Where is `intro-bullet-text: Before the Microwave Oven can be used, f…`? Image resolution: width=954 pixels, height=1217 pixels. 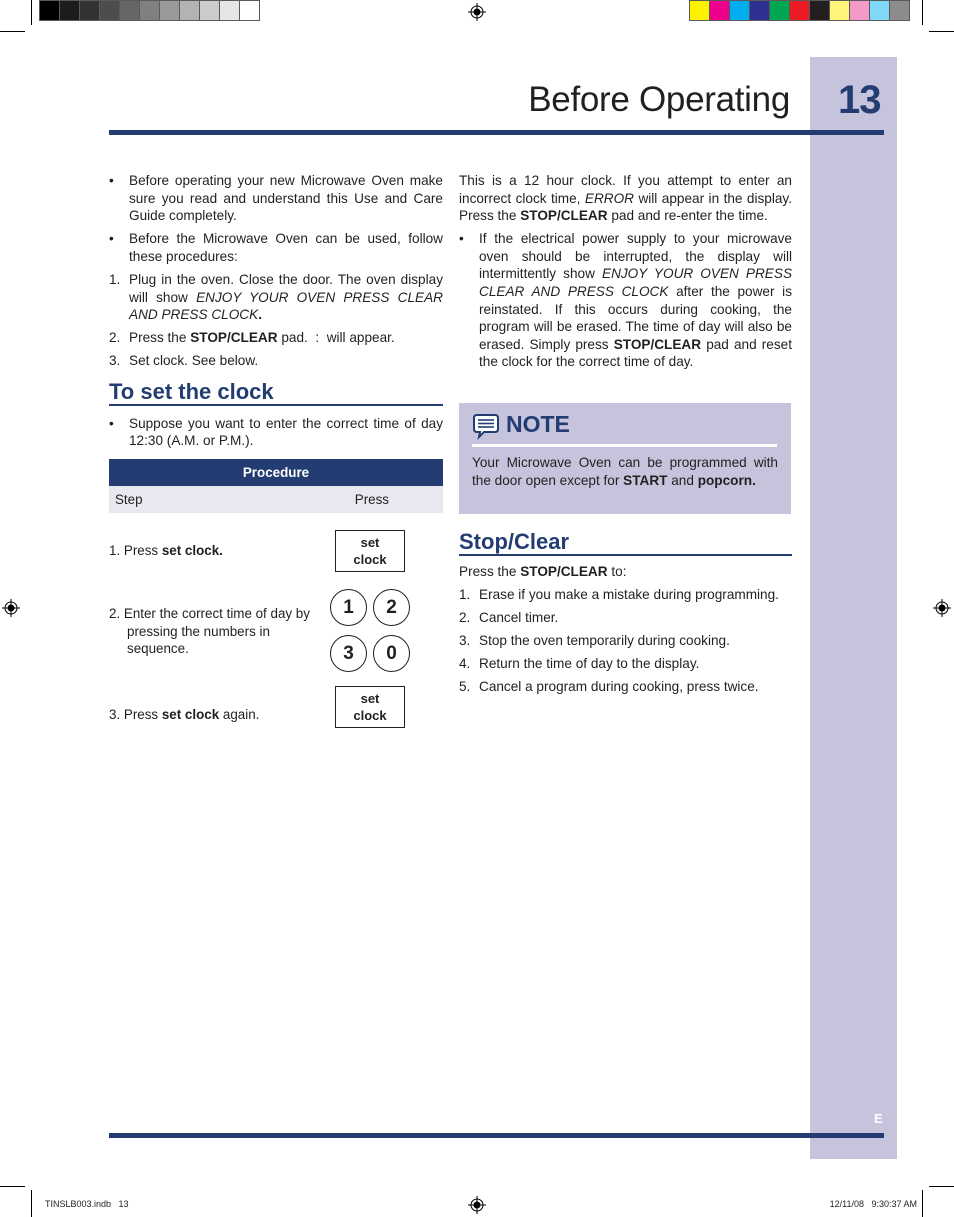 intro-bullet-text: Before the Microwave Oven can be used, f… is located at coordinates (286, 247).